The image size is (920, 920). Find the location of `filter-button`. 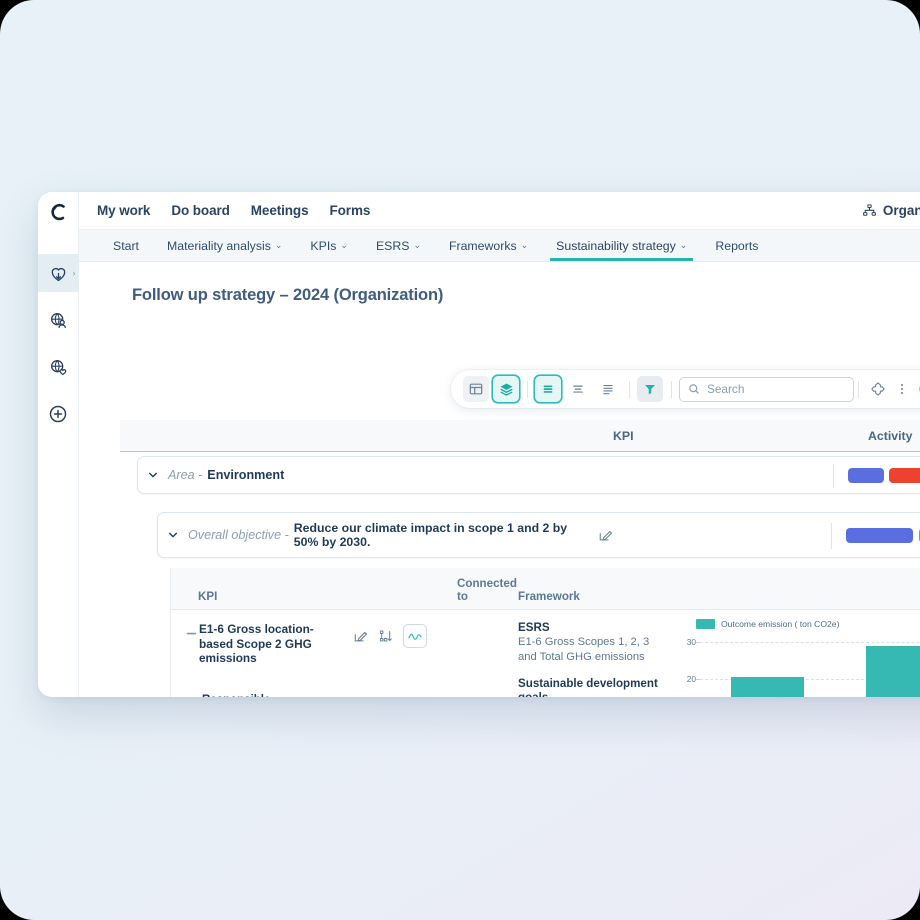

filter-button is located at coordinates (650, 389).